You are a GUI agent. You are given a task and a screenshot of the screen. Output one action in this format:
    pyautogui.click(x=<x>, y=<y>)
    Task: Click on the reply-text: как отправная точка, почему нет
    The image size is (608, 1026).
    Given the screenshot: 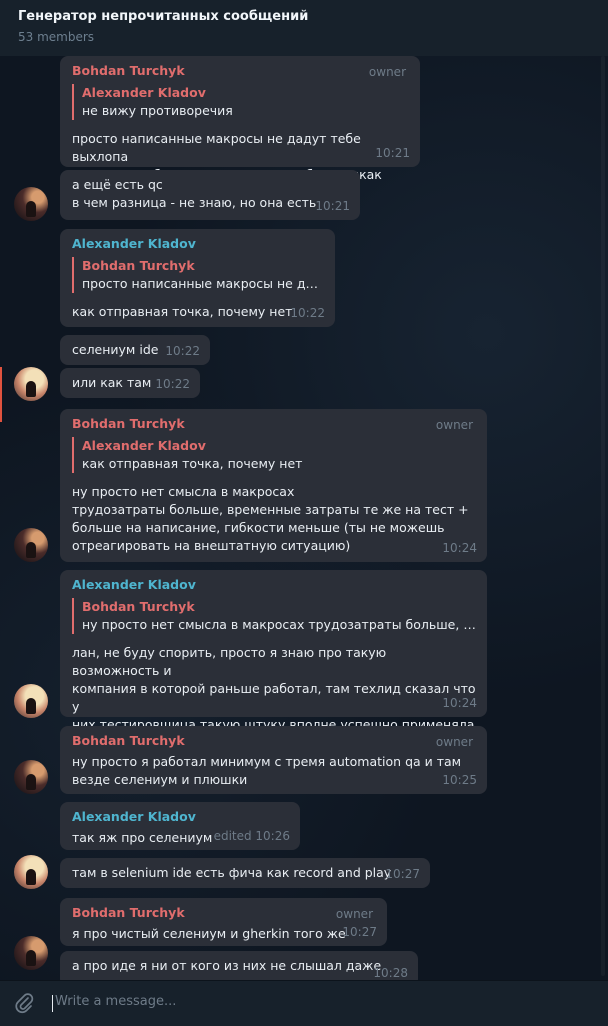 What is the action you would take?
    pyautogui.click(x=192, y=463)
    